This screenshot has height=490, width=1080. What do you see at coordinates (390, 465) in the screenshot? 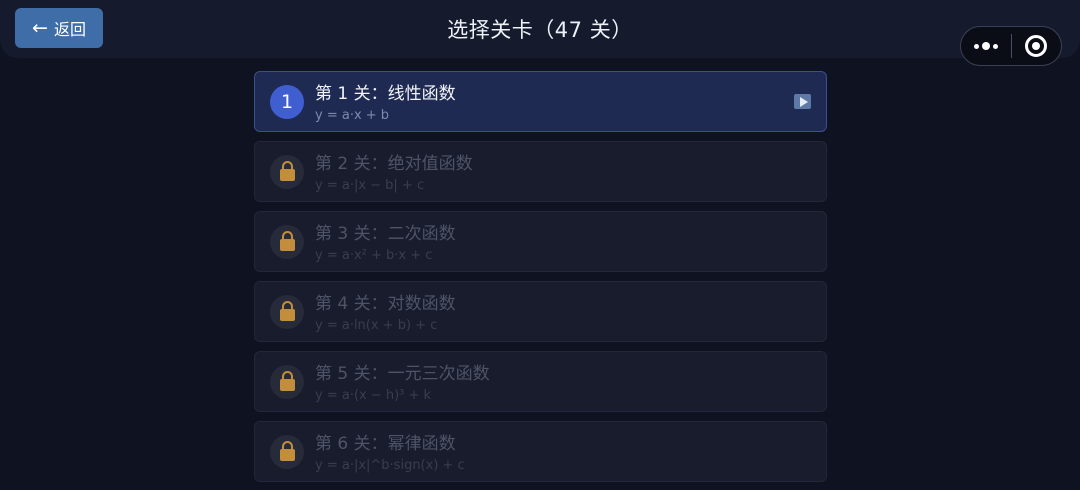
I see `level-formula: y = a·|x|^b·sign(x) + c` at bounding box center [390, 465].